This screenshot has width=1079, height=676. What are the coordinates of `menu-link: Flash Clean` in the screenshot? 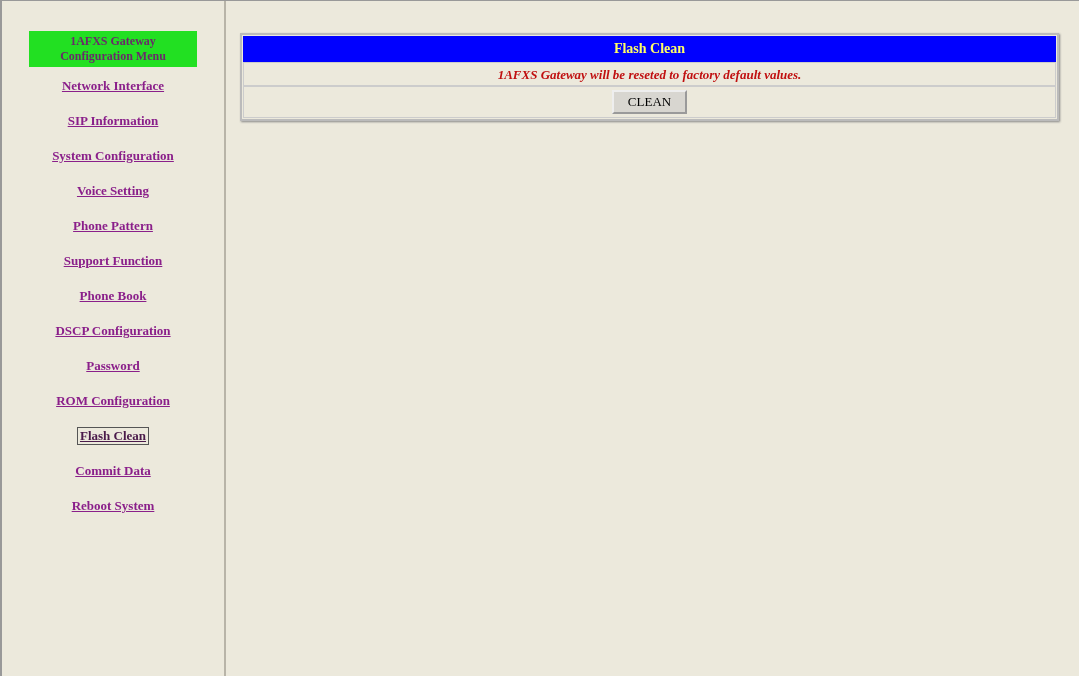 It's located at (113, 436).